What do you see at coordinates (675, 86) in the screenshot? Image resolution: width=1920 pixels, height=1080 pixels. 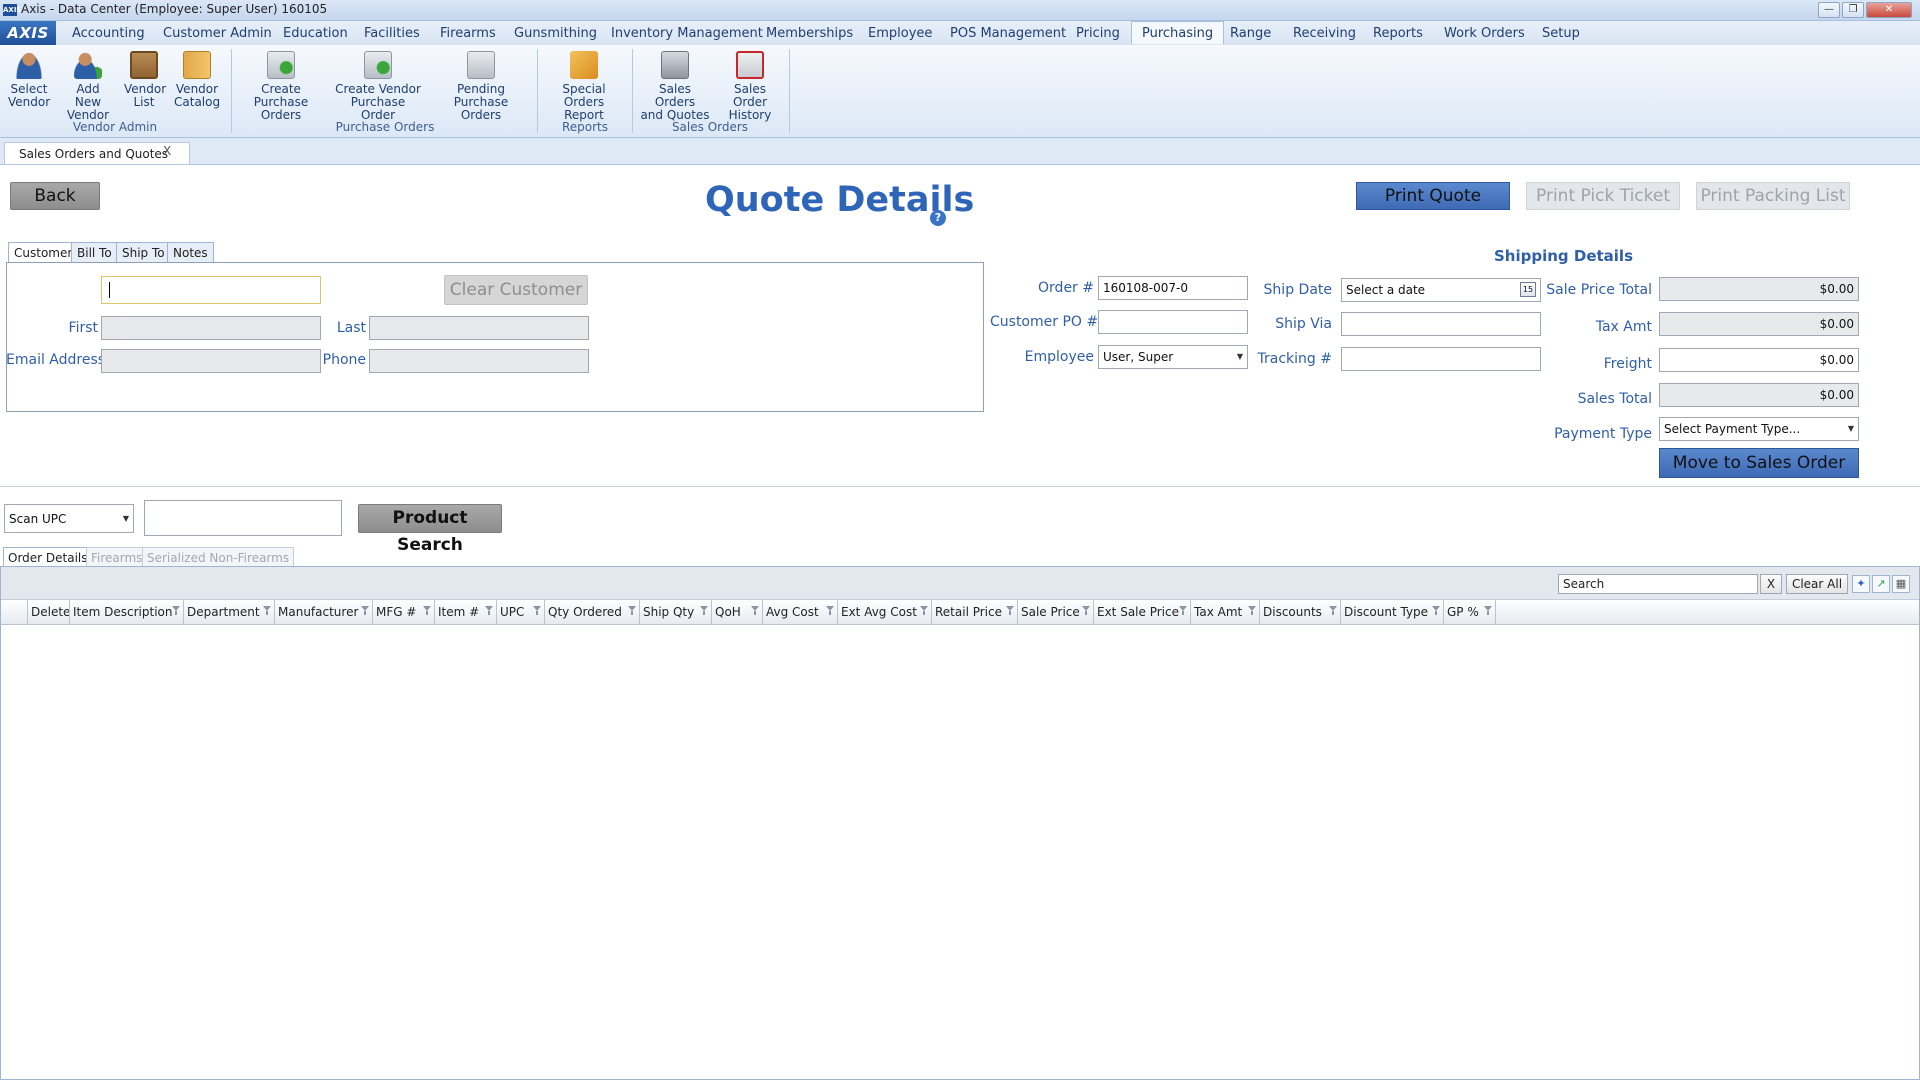 I see `sales-orders-and-quotes-button: Sales Orders and Quotes` at bounding box center [675, 86].